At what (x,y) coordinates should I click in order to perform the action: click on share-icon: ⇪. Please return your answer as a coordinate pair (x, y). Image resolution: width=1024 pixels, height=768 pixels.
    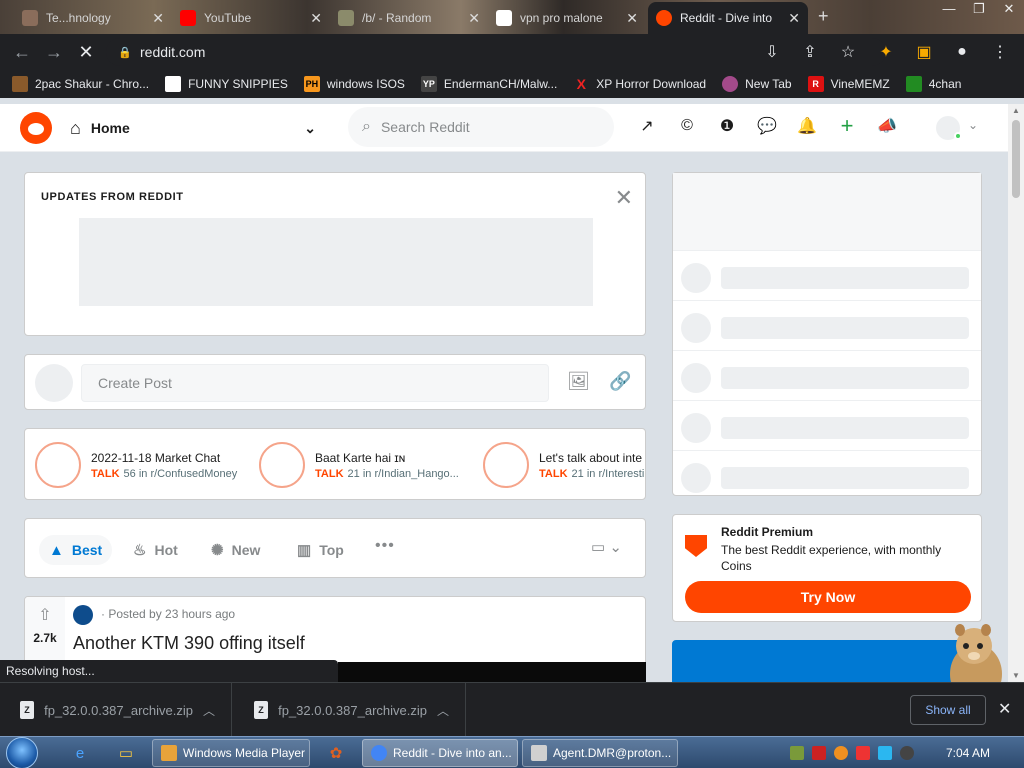
    Looking at the image, I should click on (810, 52).